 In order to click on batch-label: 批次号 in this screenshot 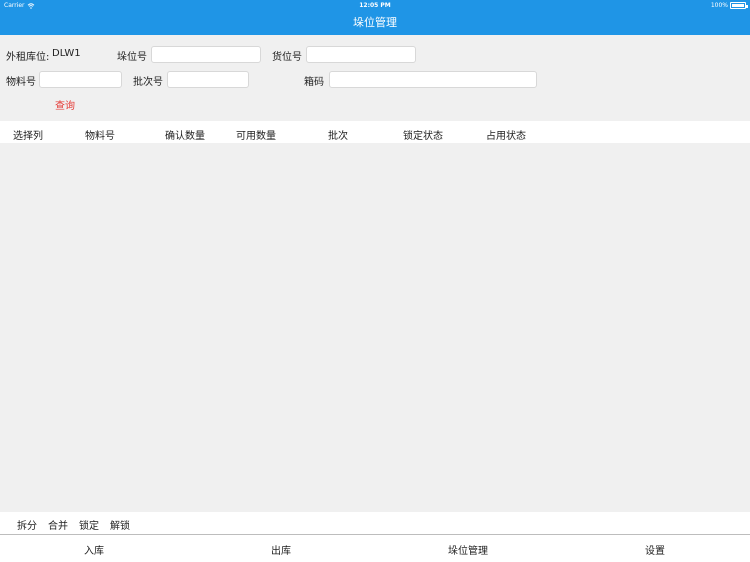, I will do `click(148, 82)`.